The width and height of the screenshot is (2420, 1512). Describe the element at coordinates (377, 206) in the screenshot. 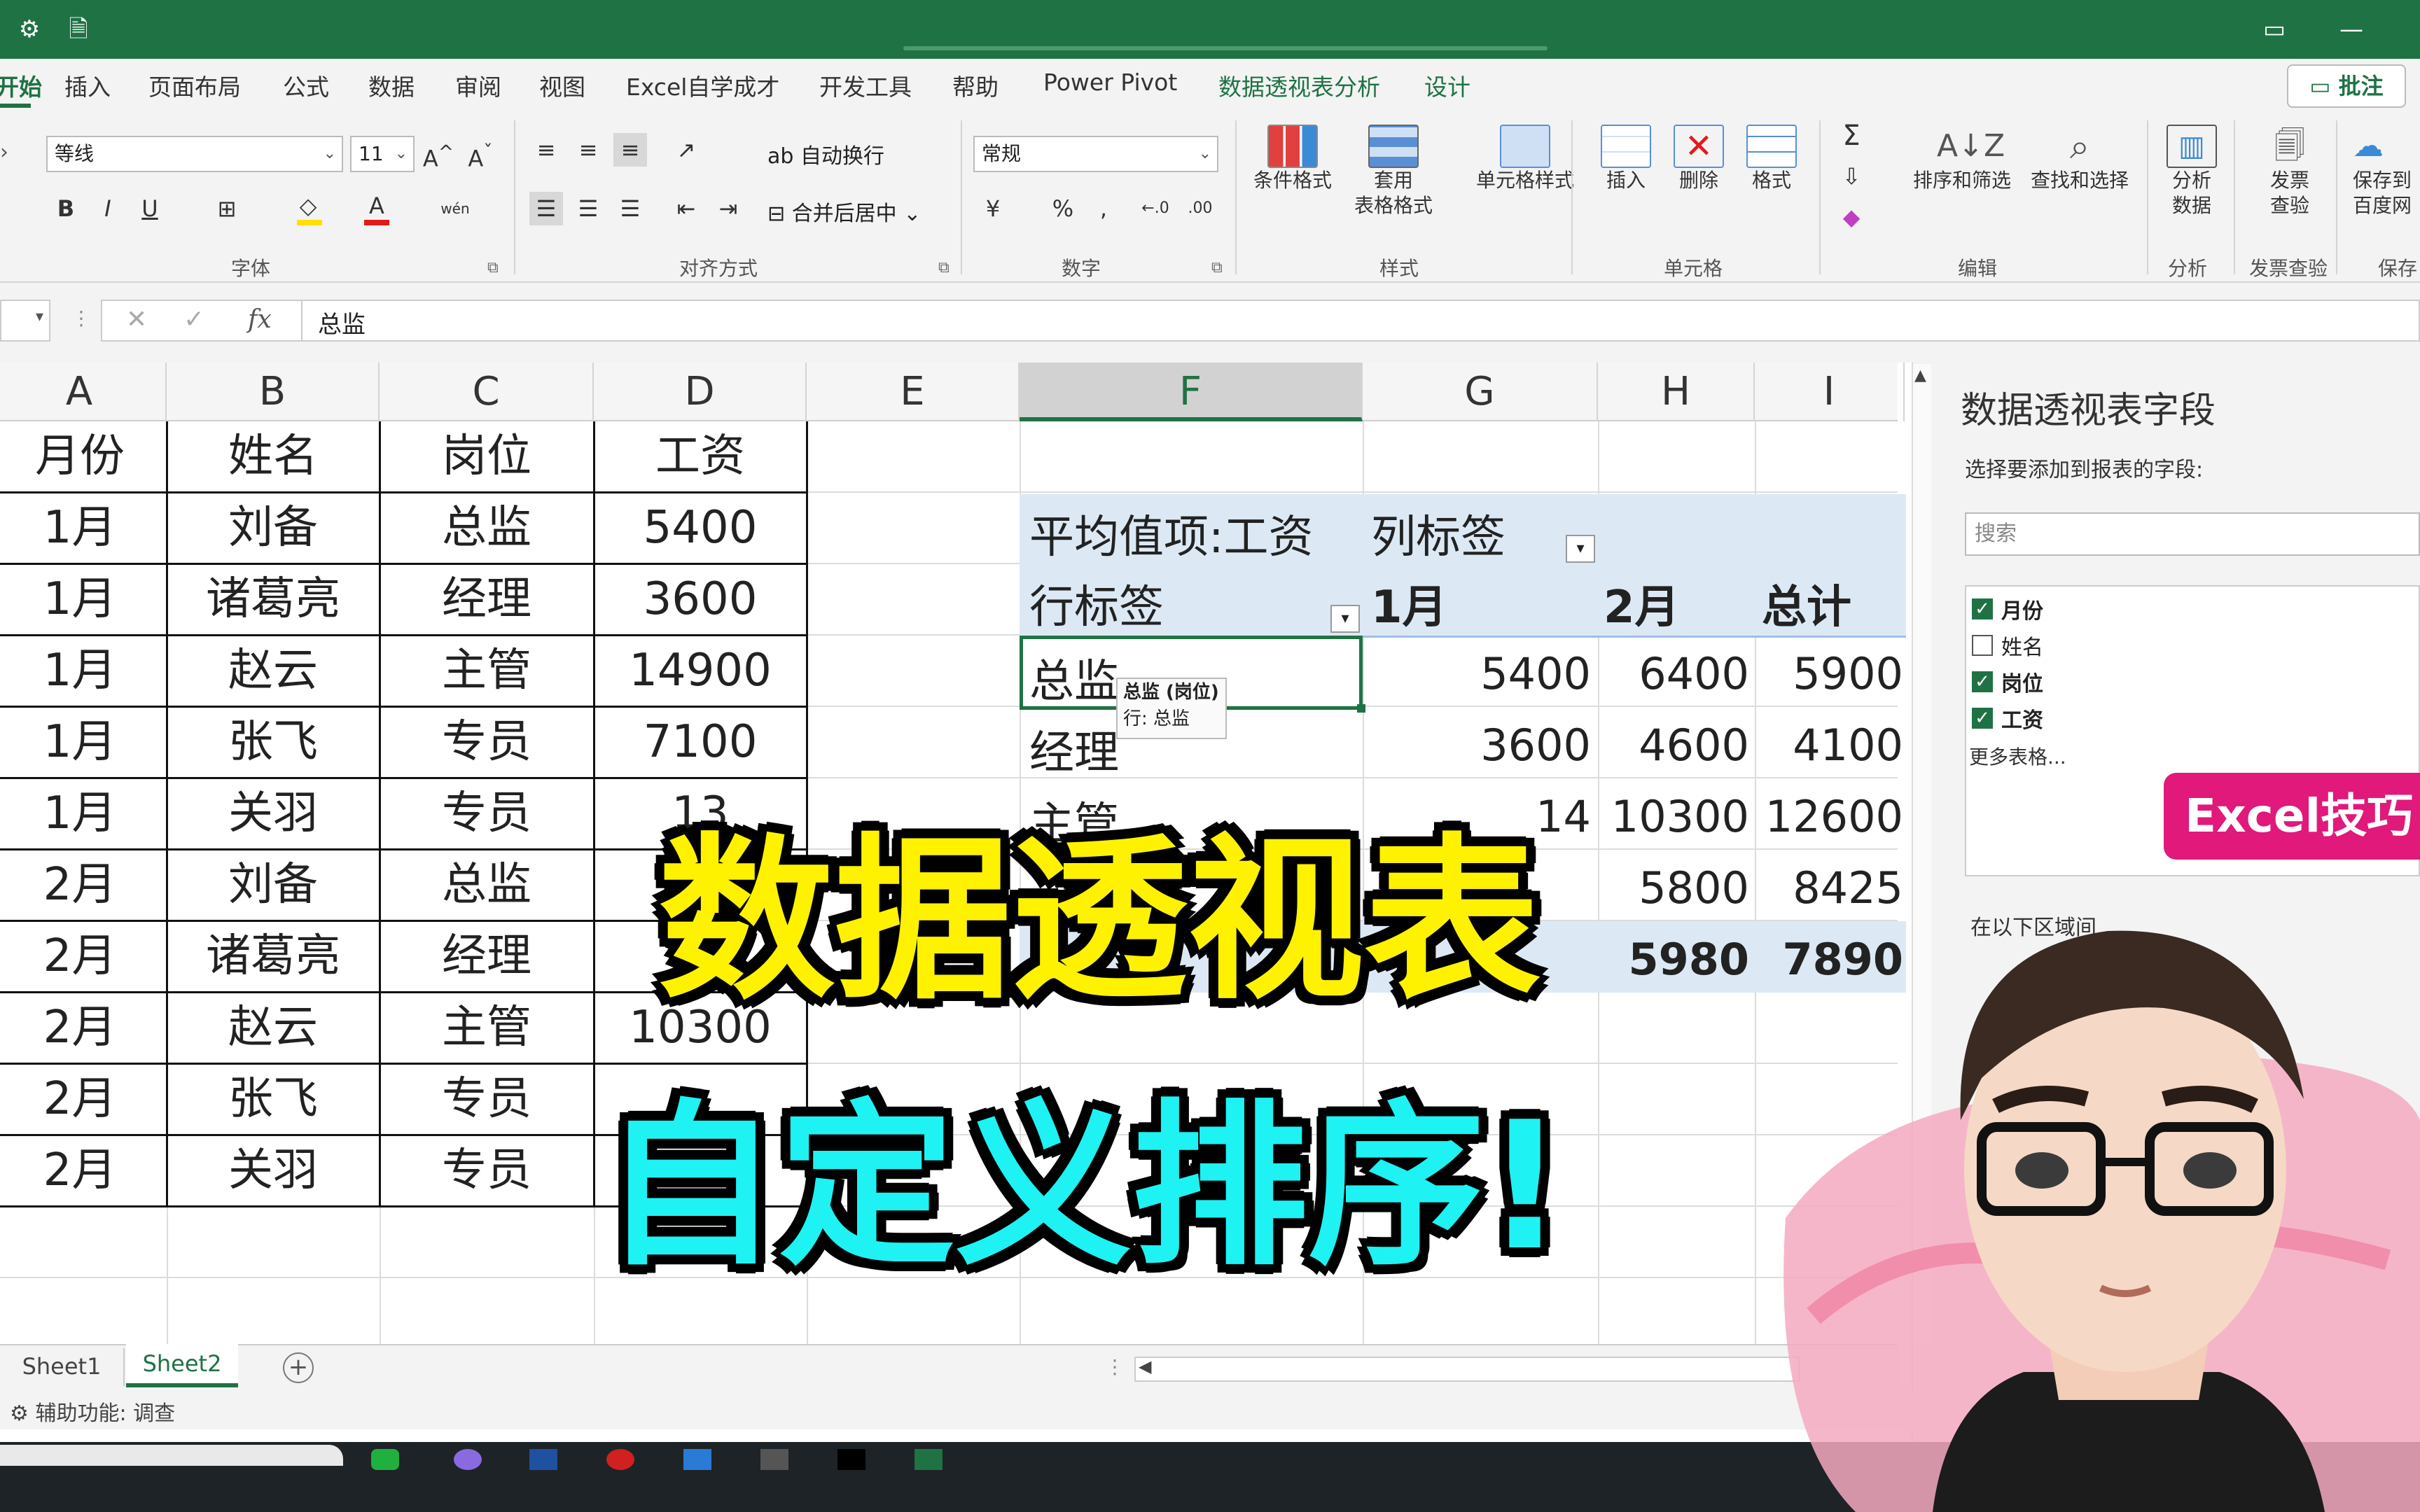

I see `font-color-icon: A` at that location.